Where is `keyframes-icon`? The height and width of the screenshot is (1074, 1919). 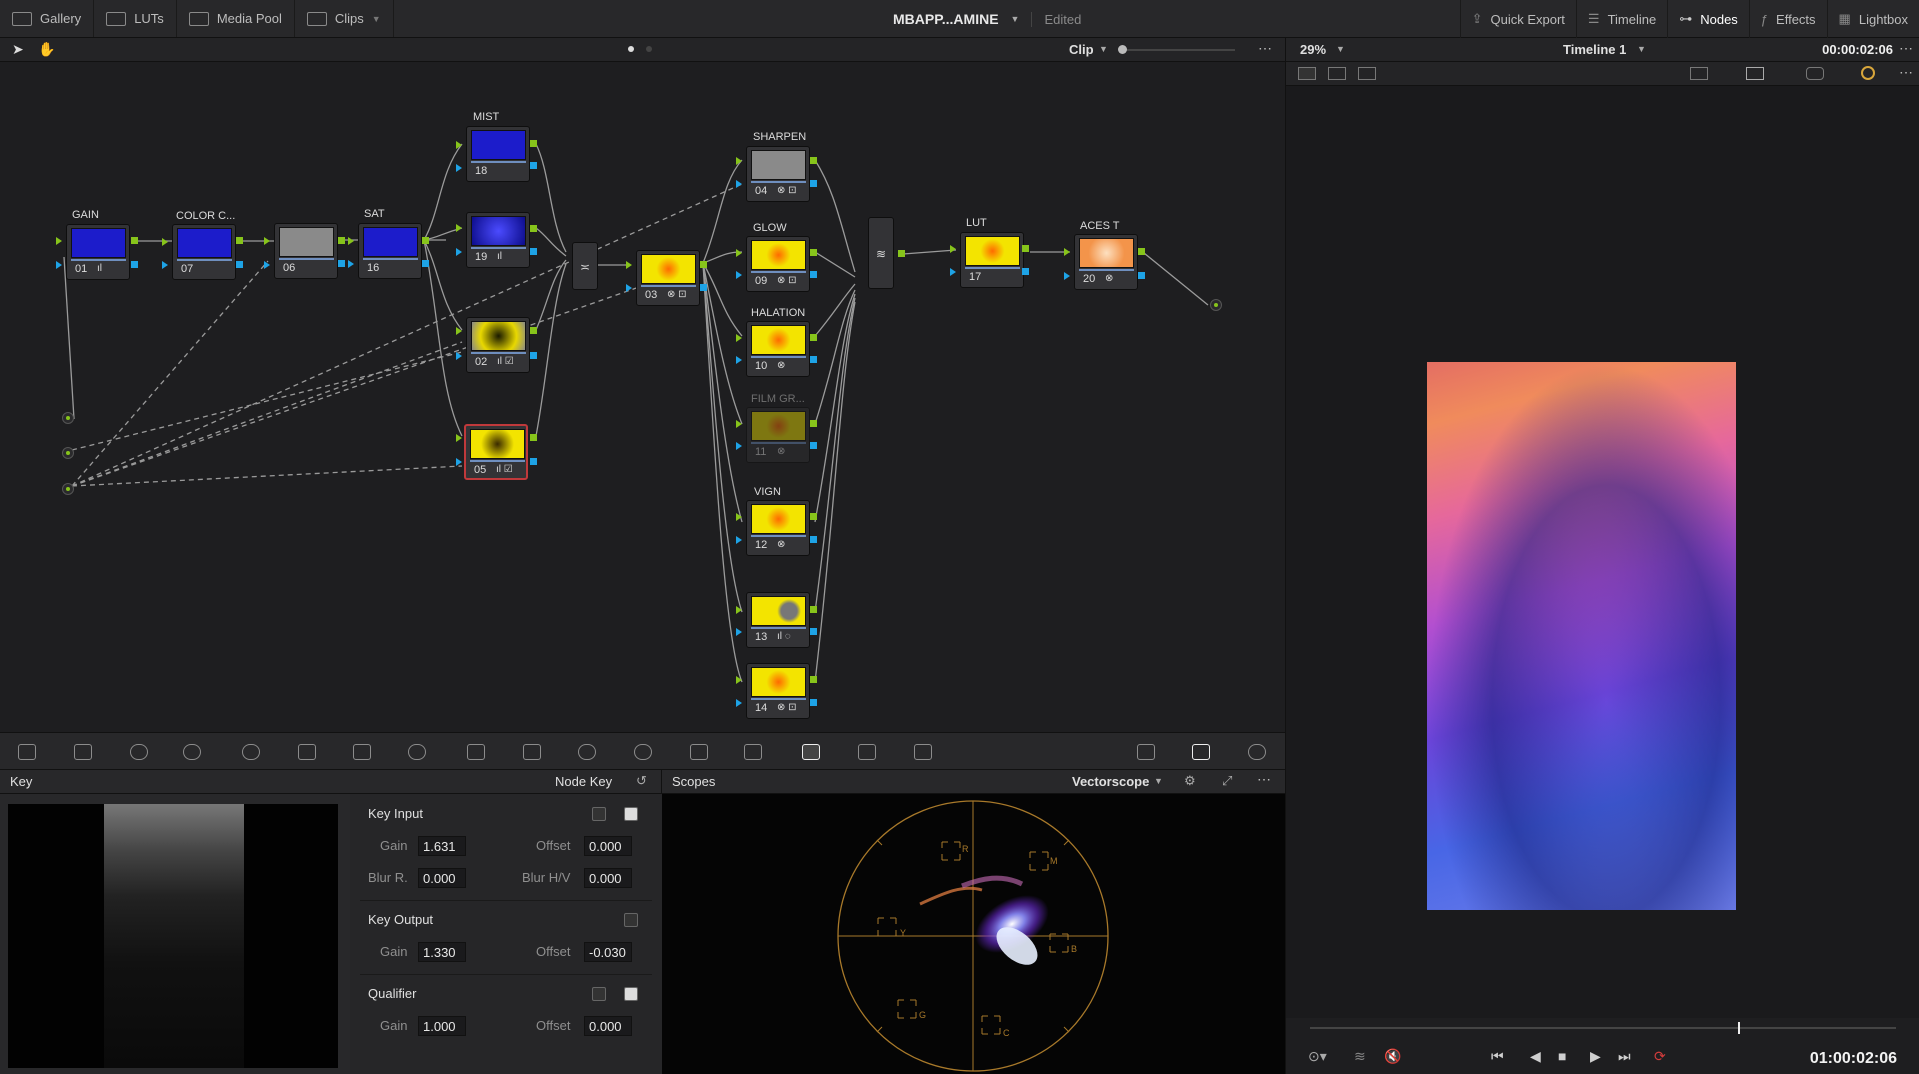 keyframes-icon is located at coordinates (1146, 752).